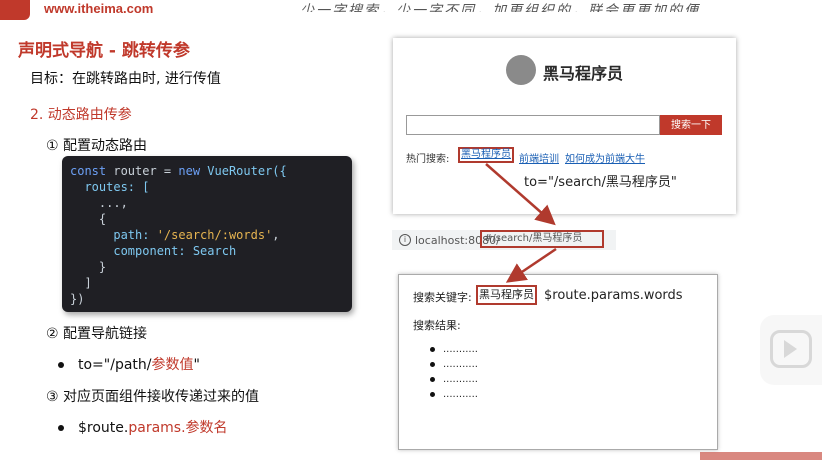 This screenshot has height=460, width=822. Describe the element at coordinates (405, 240) in the screenshot. I see `info-icon: i` at that location.